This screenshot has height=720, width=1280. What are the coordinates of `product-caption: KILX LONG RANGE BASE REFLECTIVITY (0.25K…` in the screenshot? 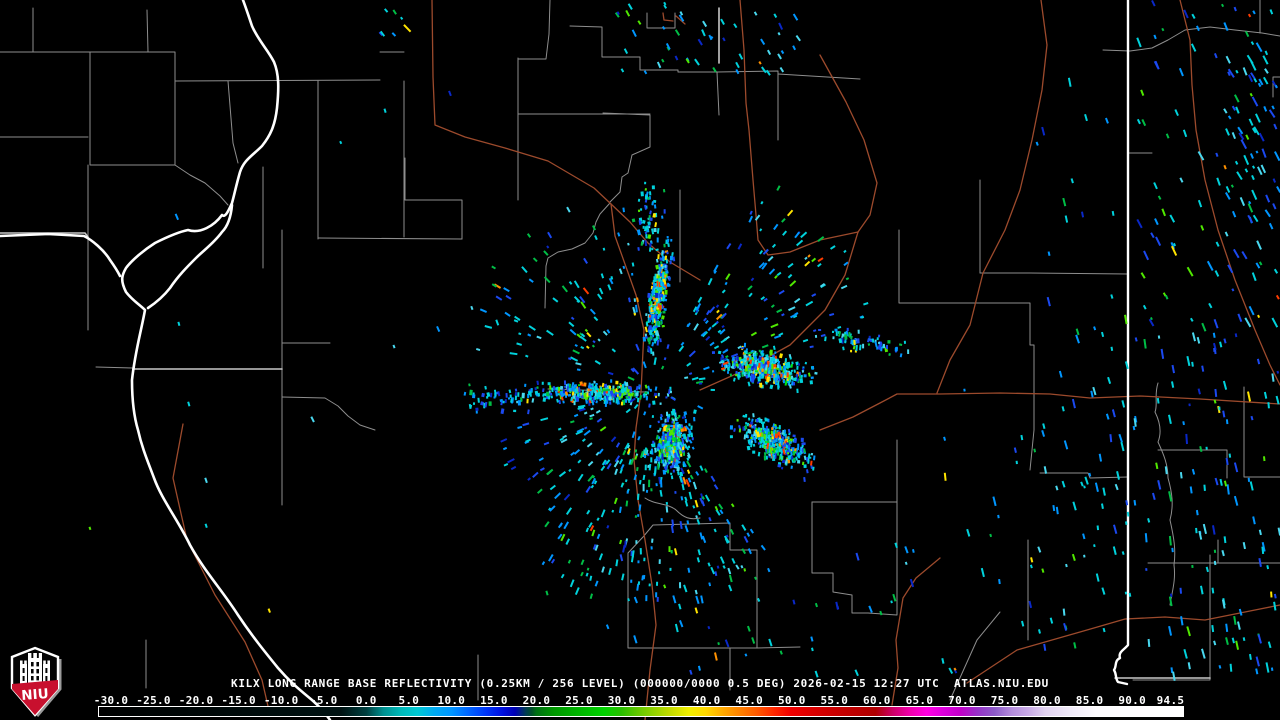 It's located at (640, 683).